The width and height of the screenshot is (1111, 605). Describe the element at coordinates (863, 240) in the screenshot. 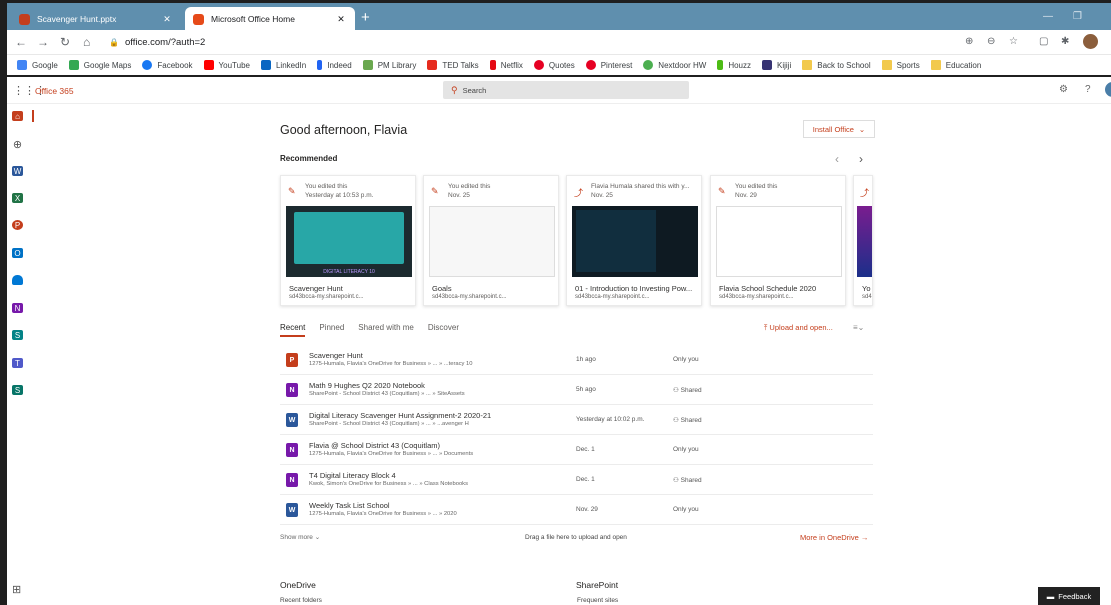

I see `recommended-card: ⤴ Yo sd4` at that location.